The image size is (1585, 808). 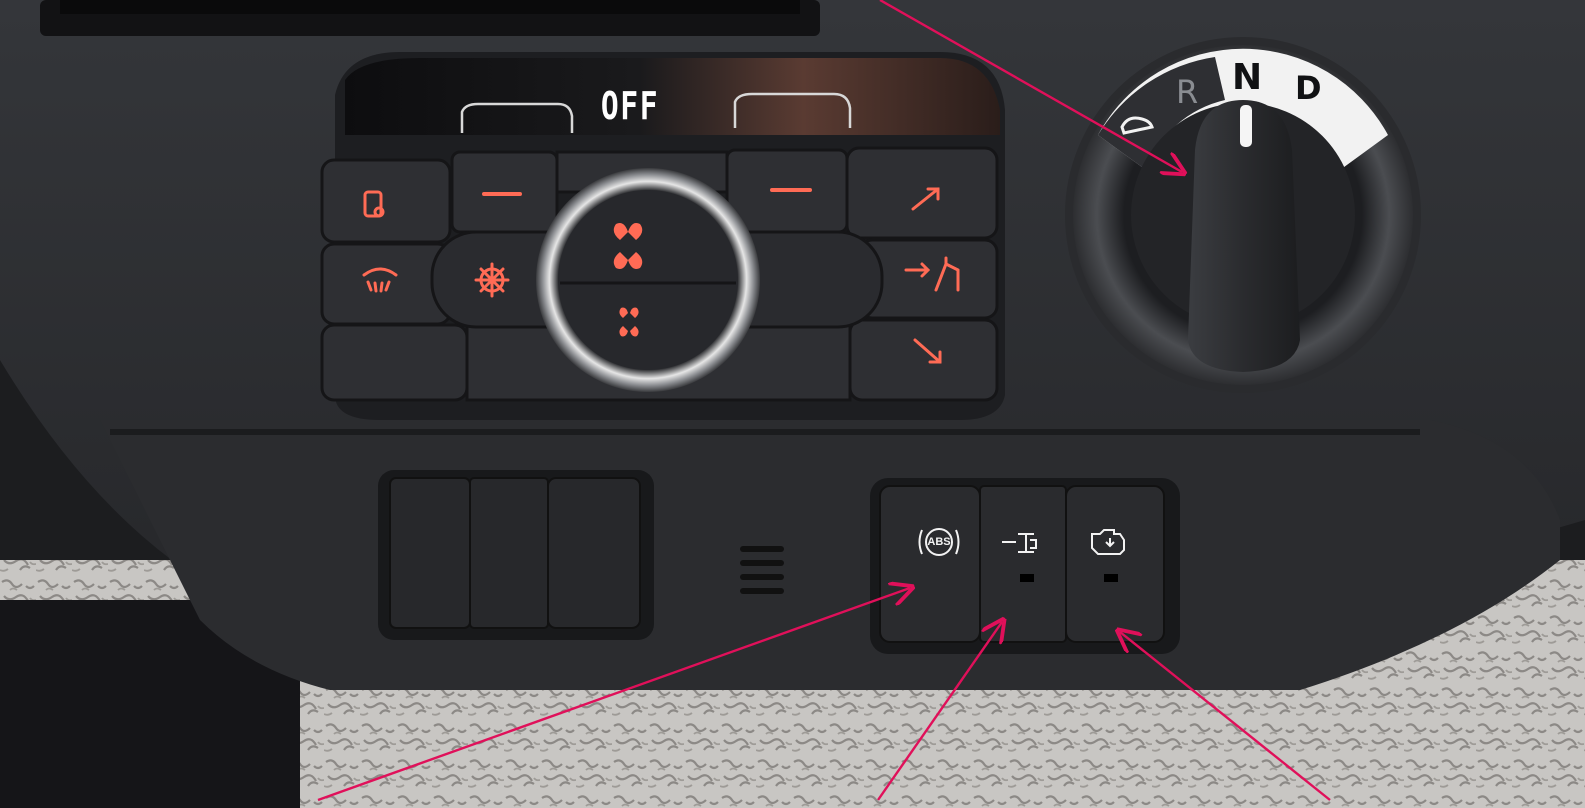 I want to click on vent-floor-button, so click(x=923, y=360).